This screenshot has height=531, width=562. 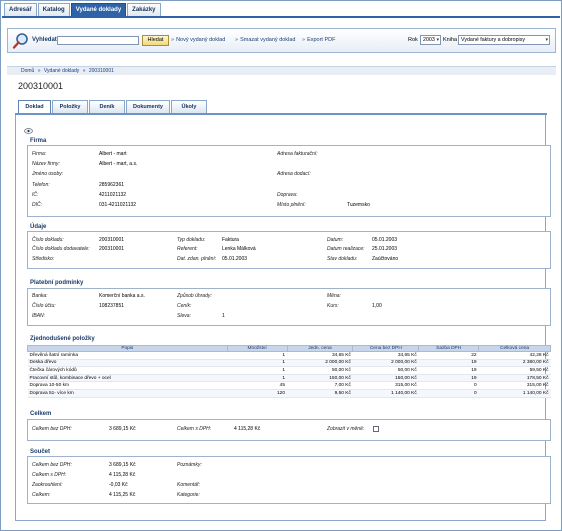 What do you see at coordinates (40, 296) in the screenshot?
I see `label-banka: Banka:` at bounding box center [40, 296].